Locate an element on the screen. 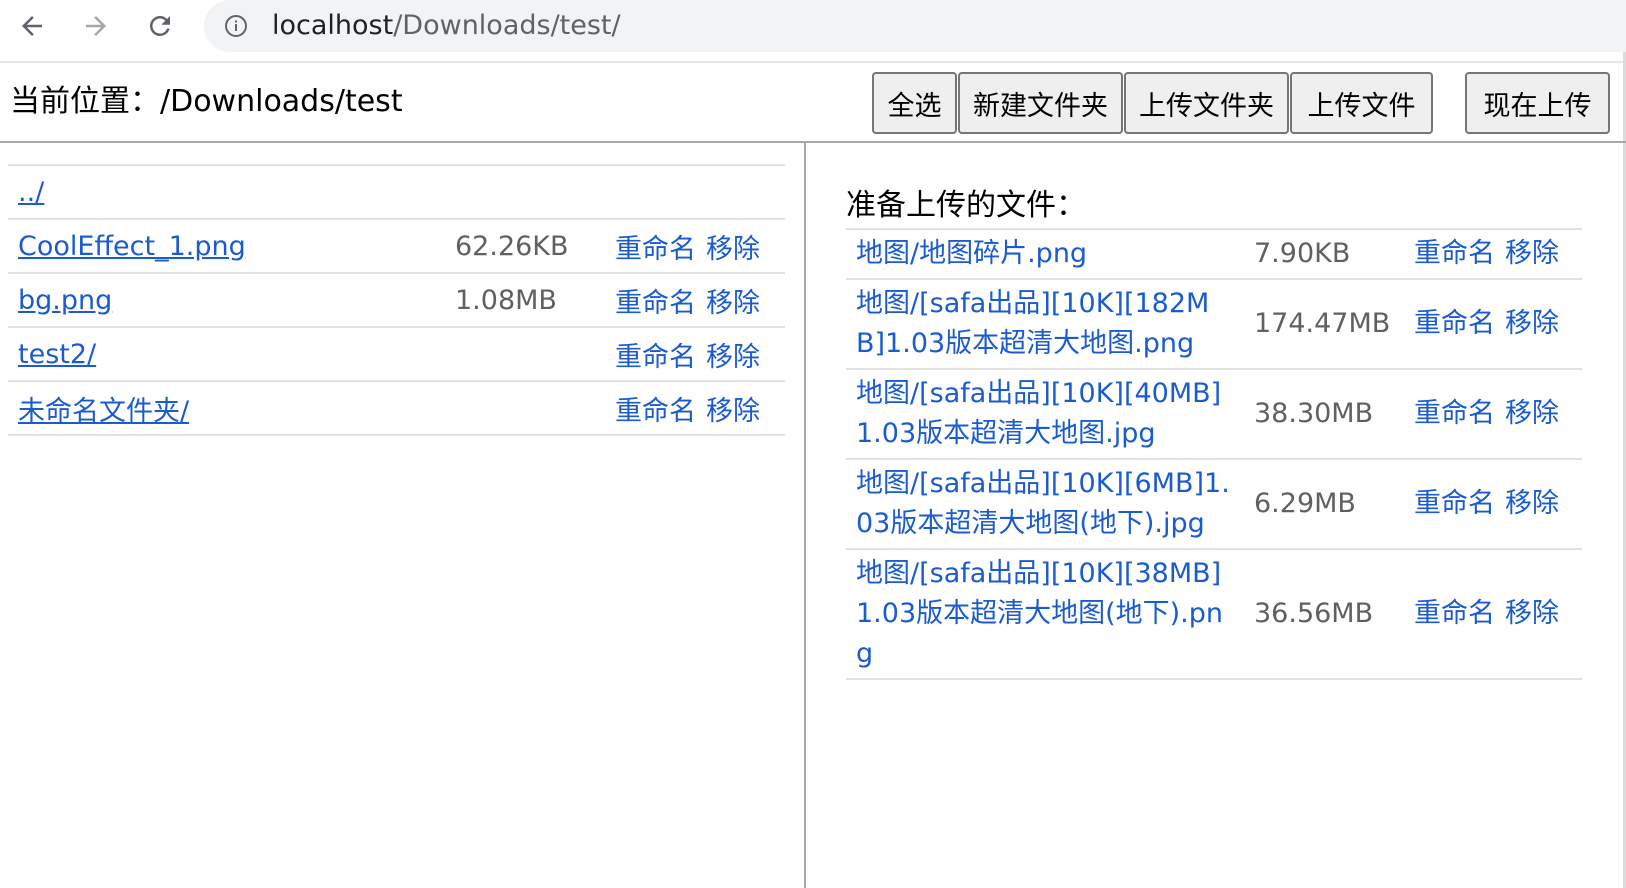  table-row: bg.png 1.08MB 重命名 移除 is located at coordinates (396, 299).